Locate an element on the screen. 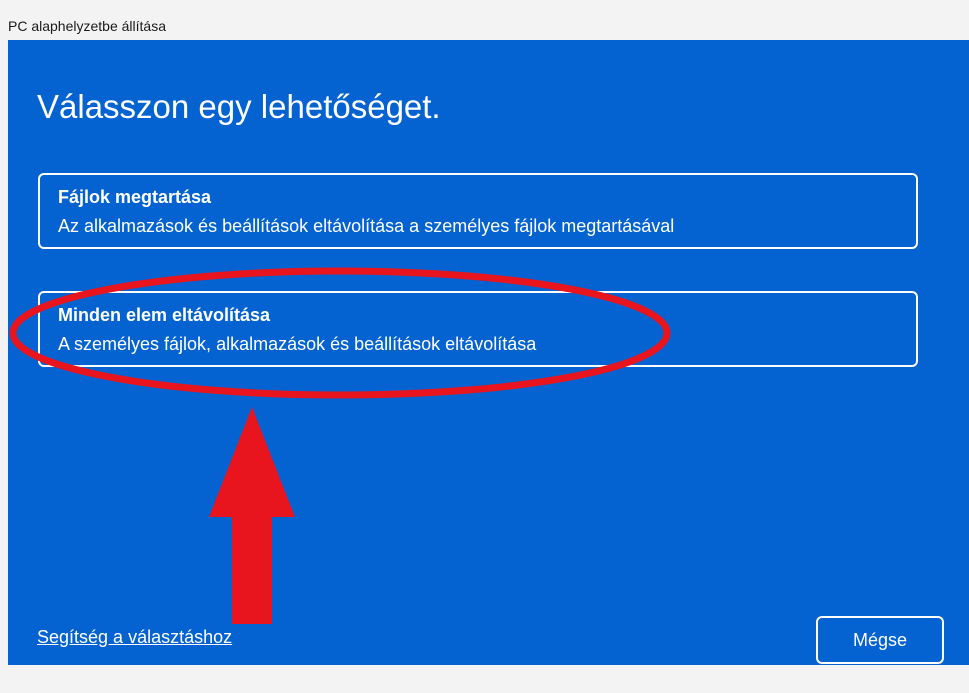 This screenshot has height=693, width=969. help-choosing-link: Segítség a választáshoz is located at coordinates (134, 637).